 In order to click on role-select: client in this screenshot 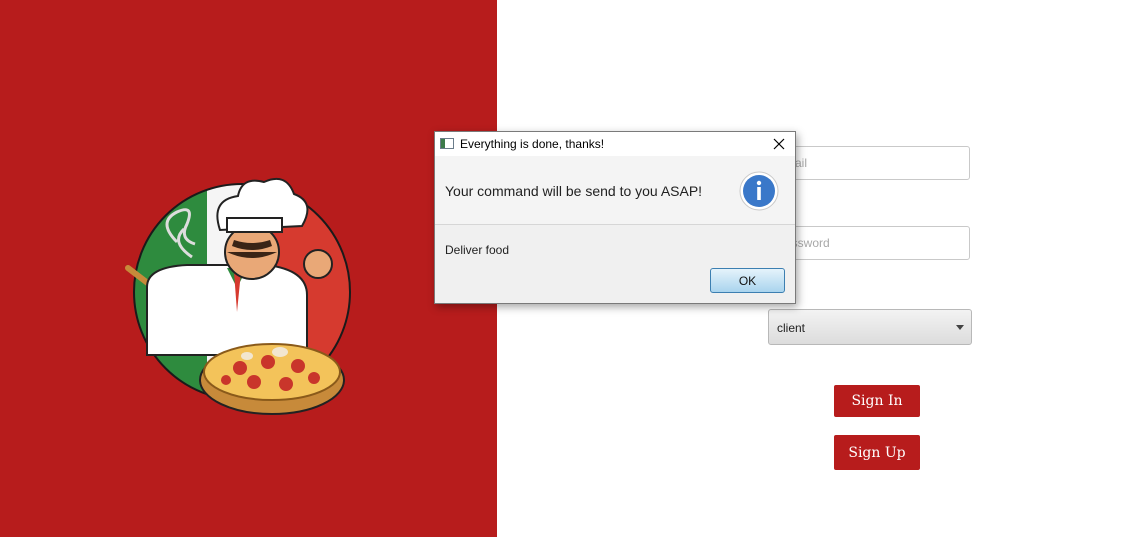, I will do `click(870, 327)`.